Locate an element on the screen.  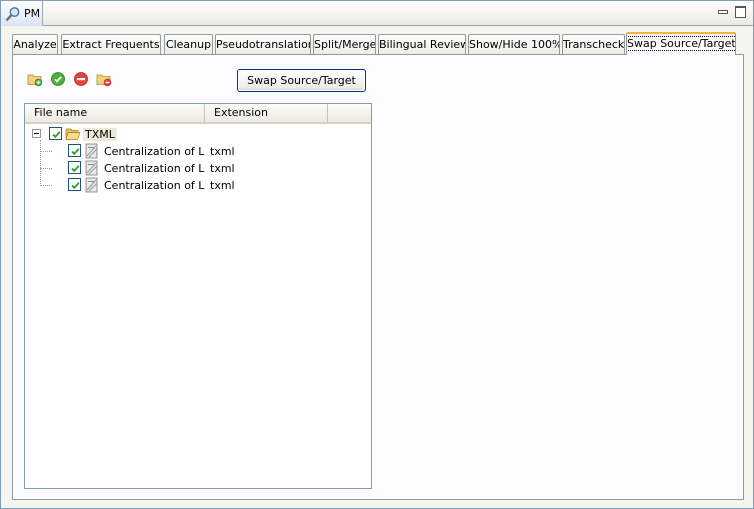
tab-split-merge-label: Split/Merge is located at coordinates (345, 44).